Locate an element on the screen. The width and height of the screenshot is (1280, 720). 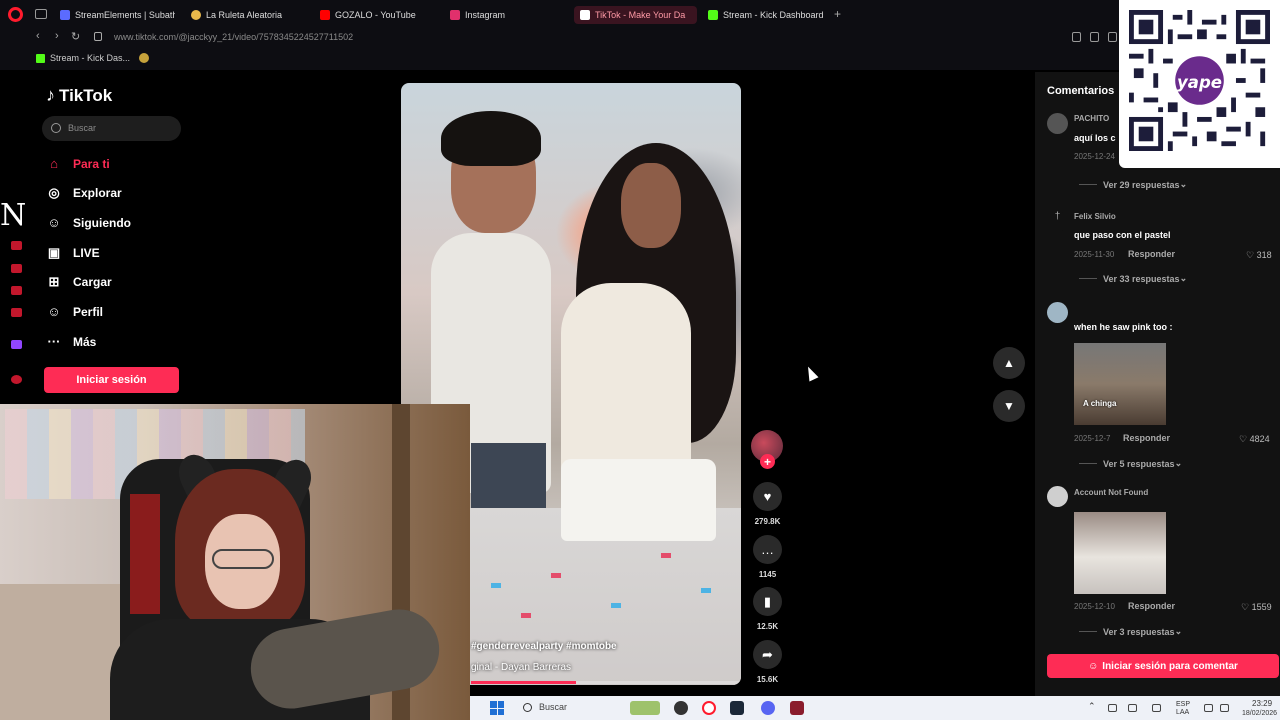
nav-label: Explorar is located at coordinates (97, 193).